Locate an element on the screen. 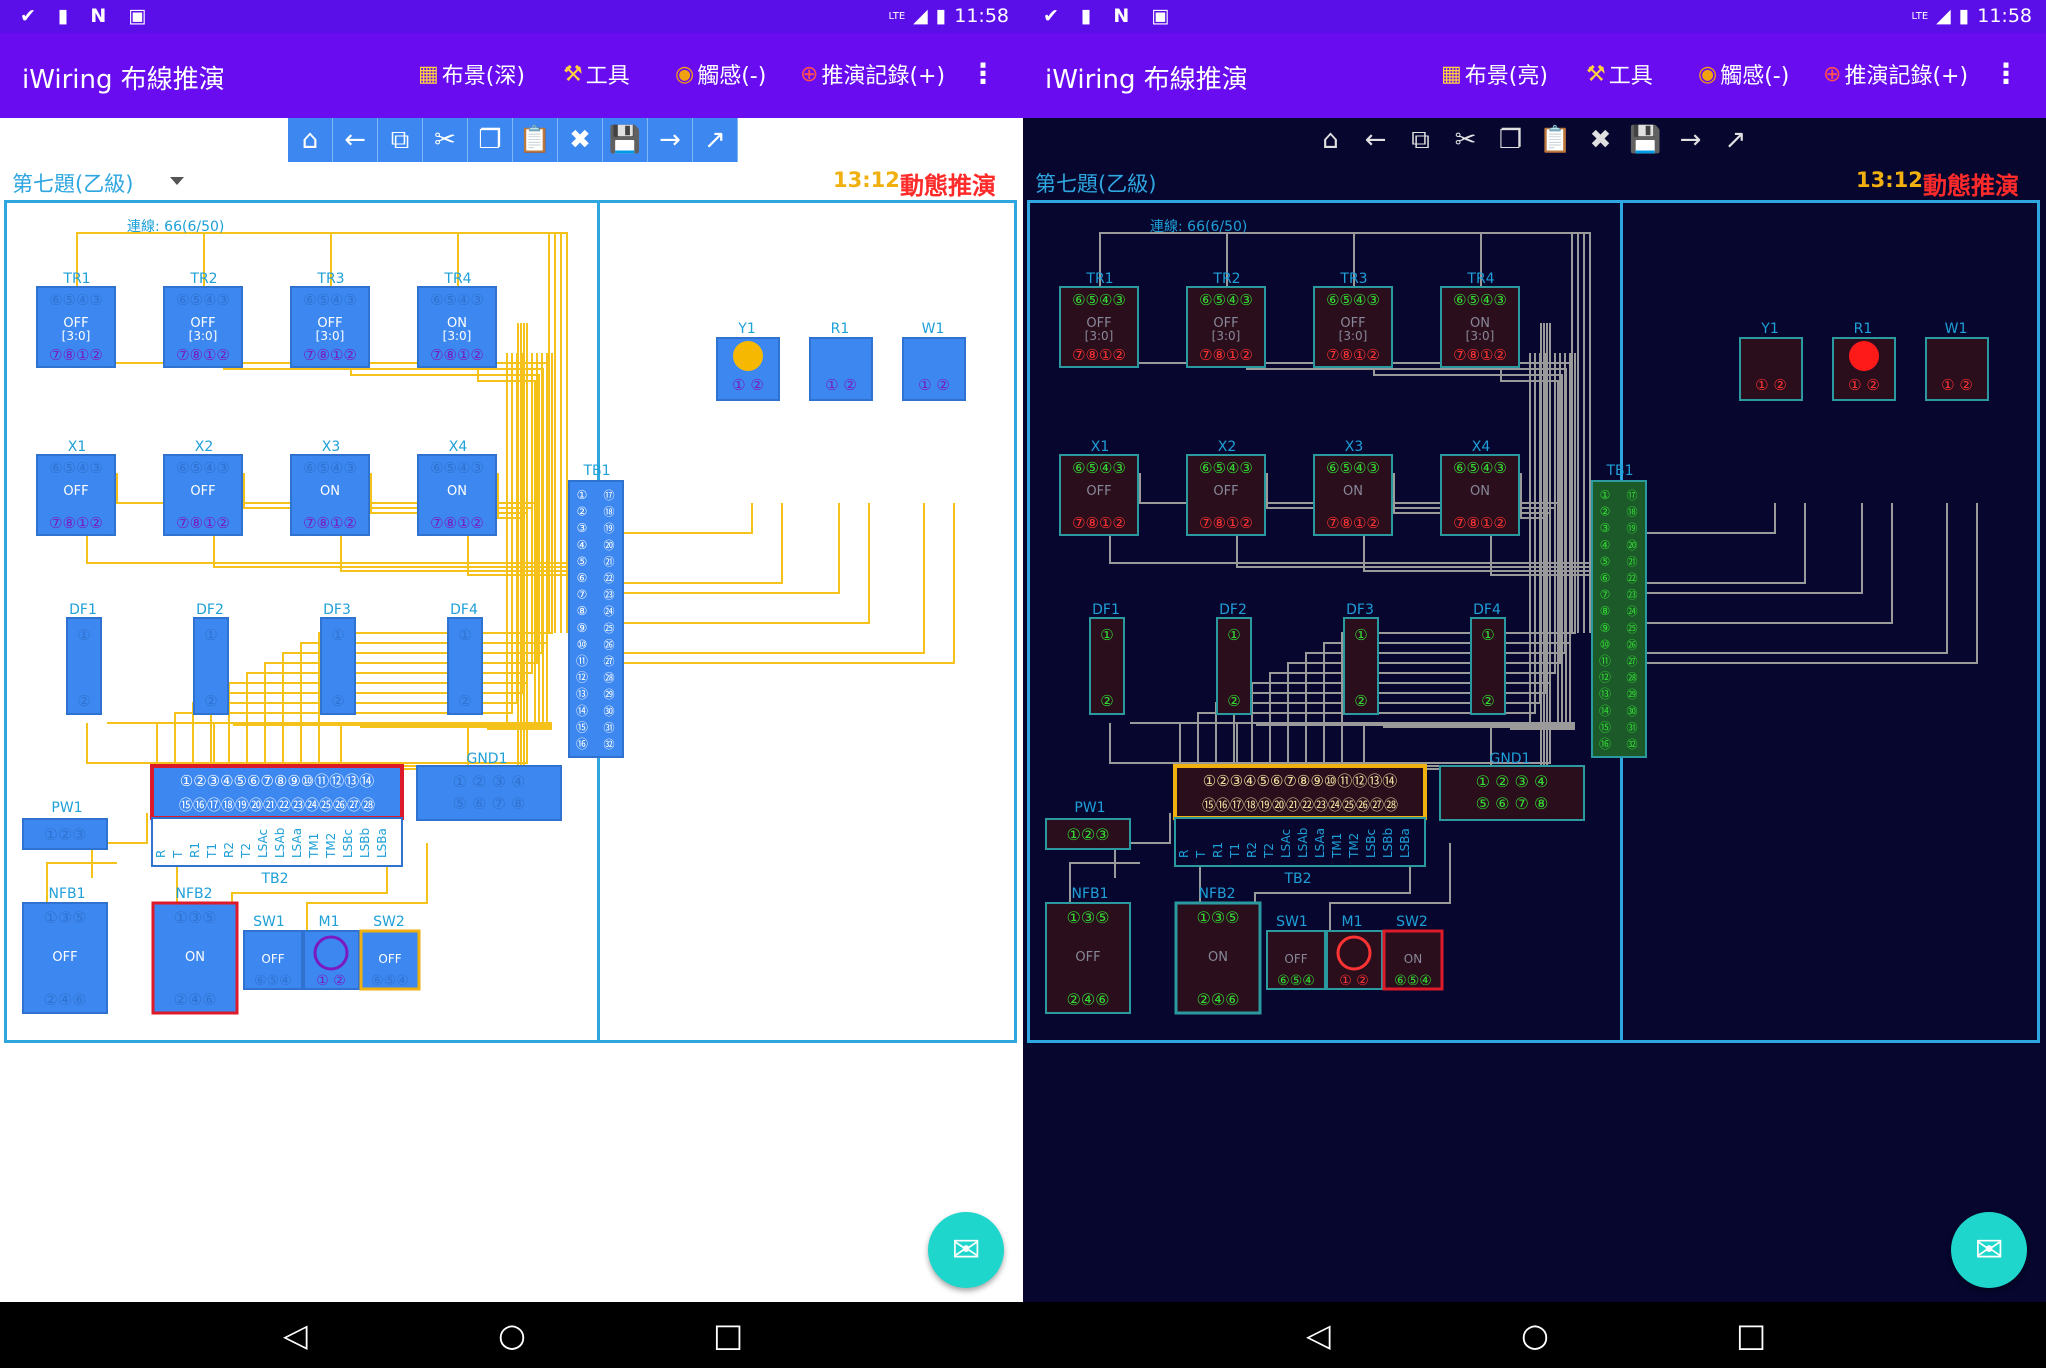 This screenshot has width=2046, height=1368. theme-menu-button: ▦ 布景(深) is located at coordinates (471, 74).